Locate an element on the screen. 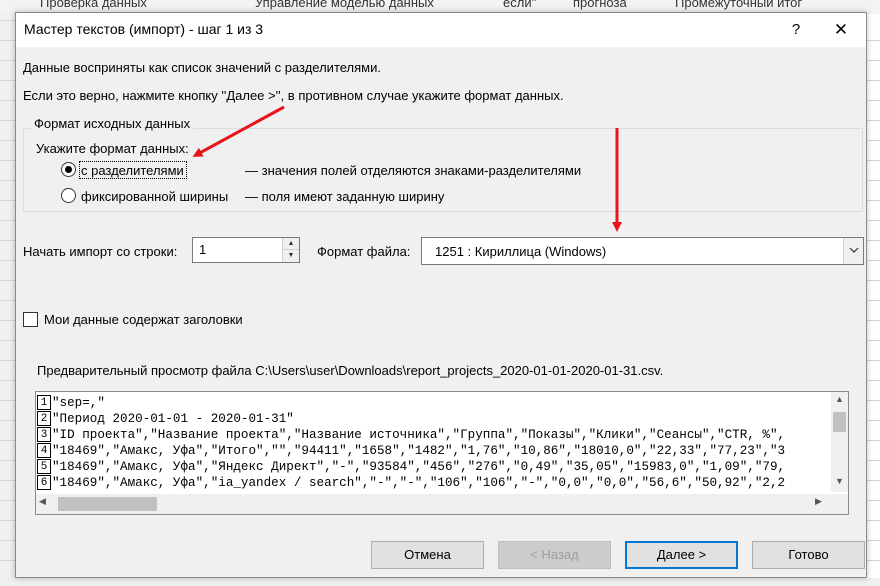 The width and height of the screenshot is (880, 586). vertical-scrollbar: ▲ ▼ is located at coordinates (839, 442).